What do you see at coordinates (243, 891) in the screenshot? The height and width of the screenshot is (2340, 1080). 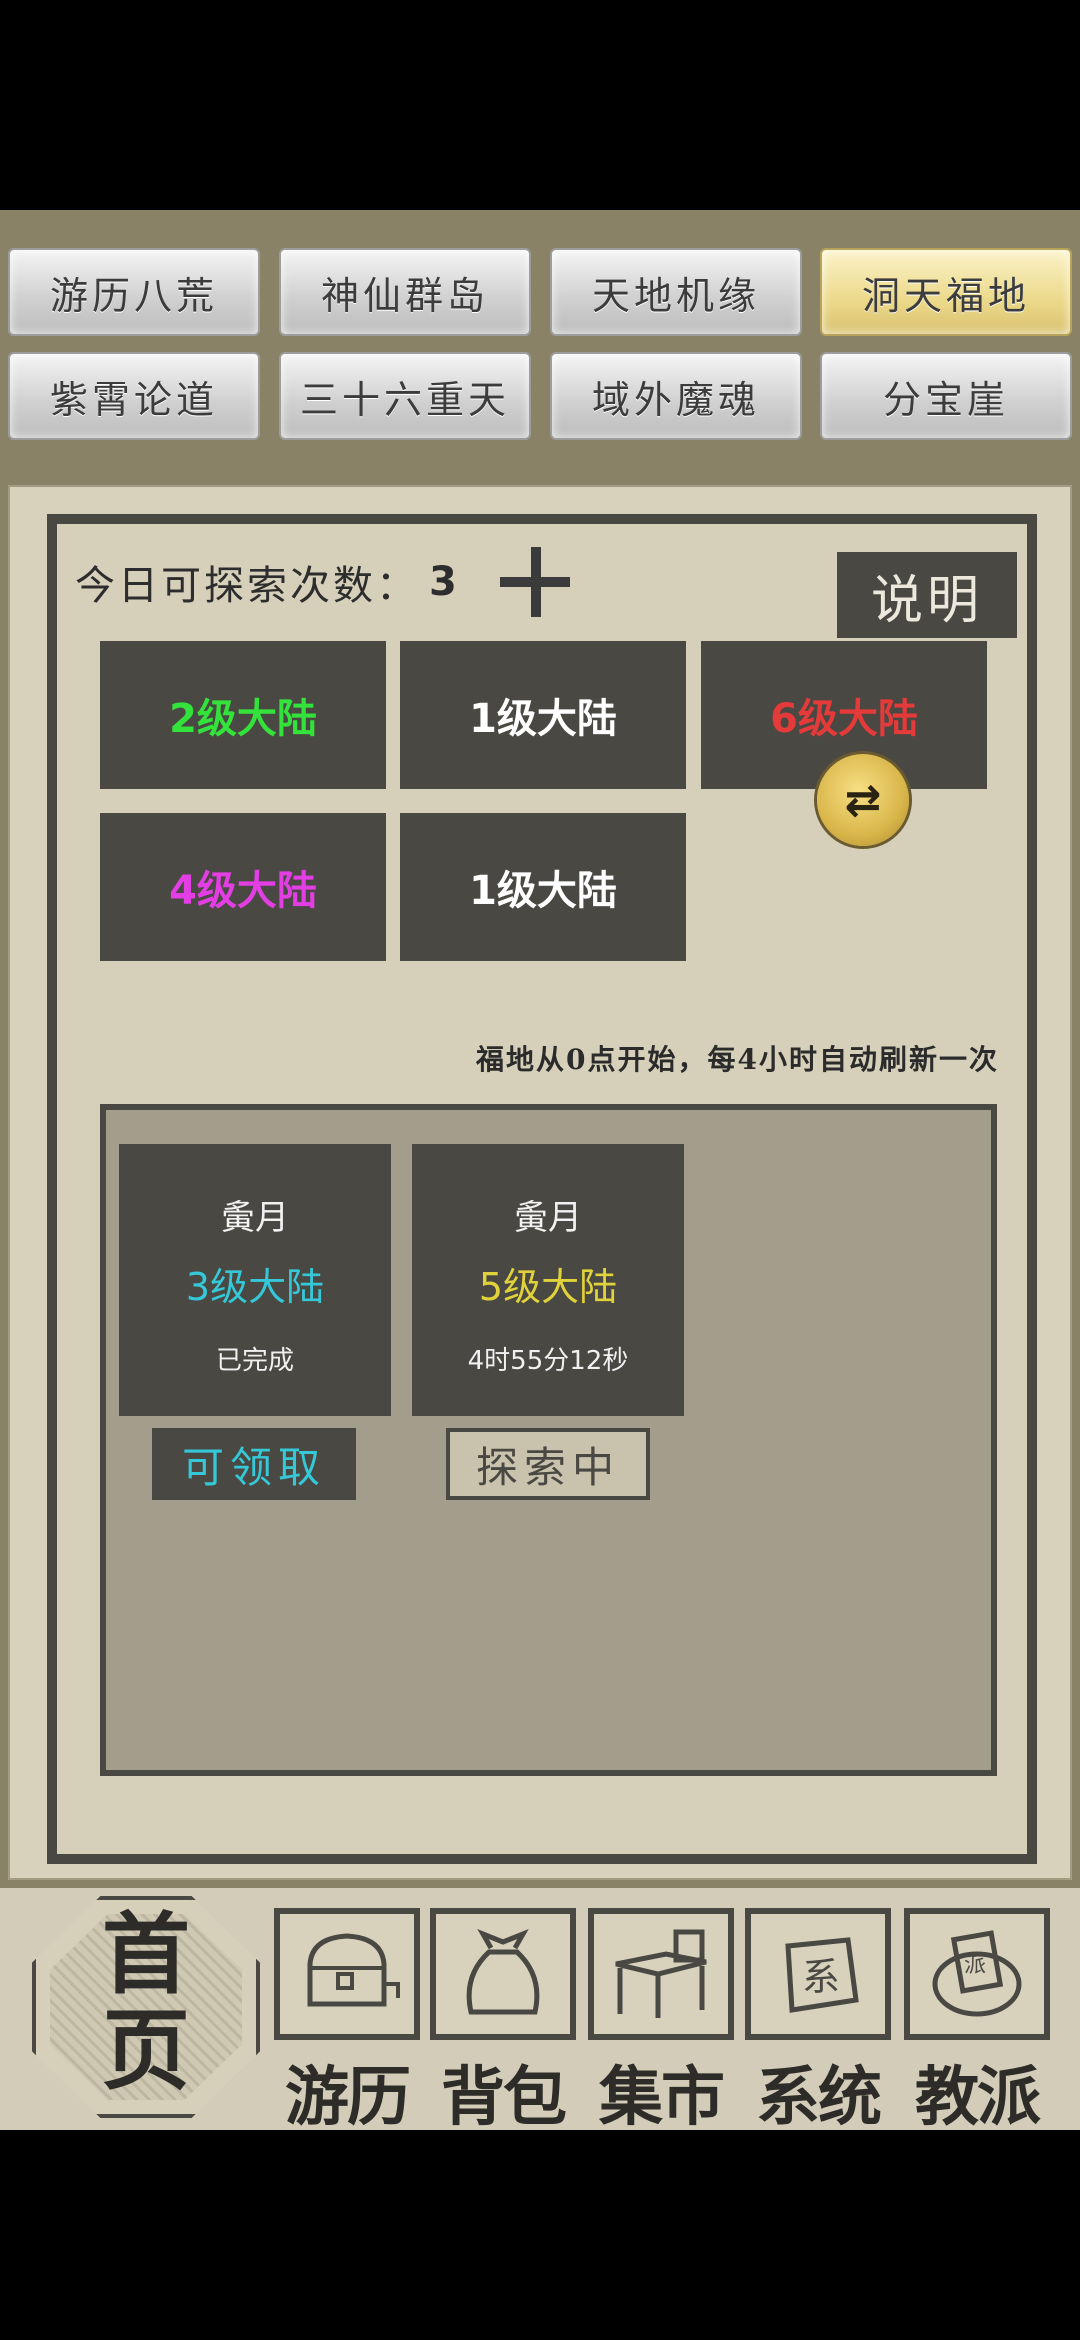 I see `land-option-label: 4级大陆` at bounding box center [243, 891].